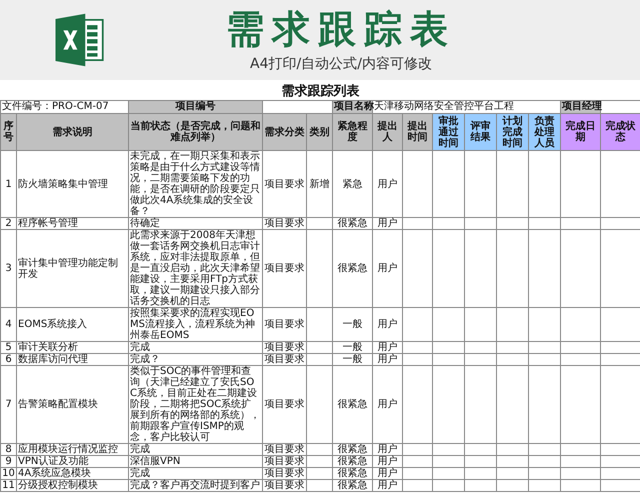  Describe the element at coordinates (195, 325) in the screenshot. I see `table-cell: 按照集采要求的流程实现EOMS流程接入，流程系统为神州泰岳EOMS` at that location.